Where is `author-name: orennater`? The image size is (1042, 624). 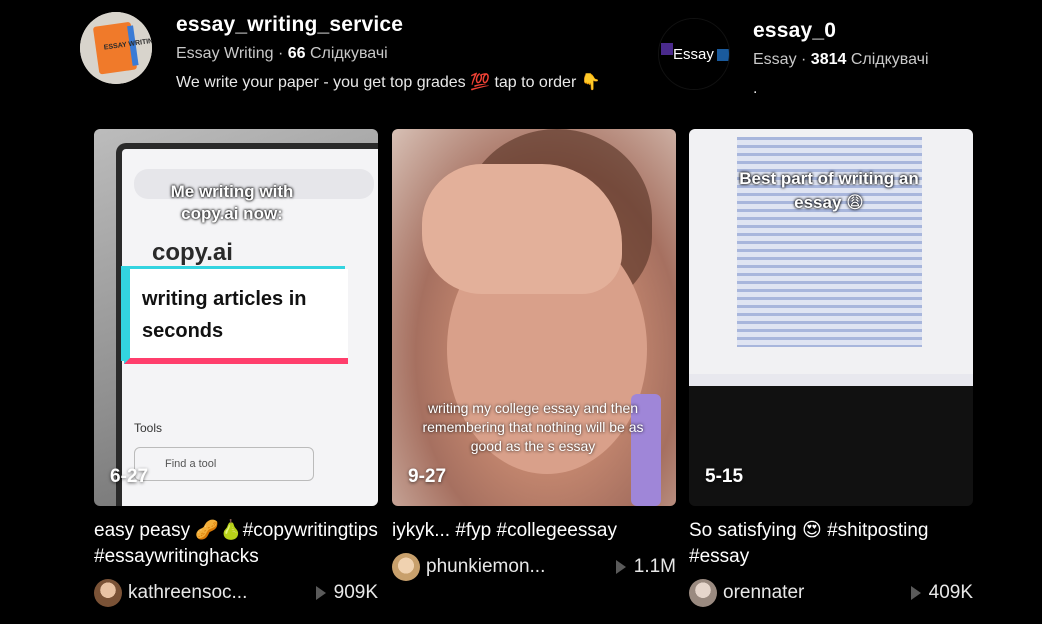 author-name: orennater is located at coordinates (817, 593).